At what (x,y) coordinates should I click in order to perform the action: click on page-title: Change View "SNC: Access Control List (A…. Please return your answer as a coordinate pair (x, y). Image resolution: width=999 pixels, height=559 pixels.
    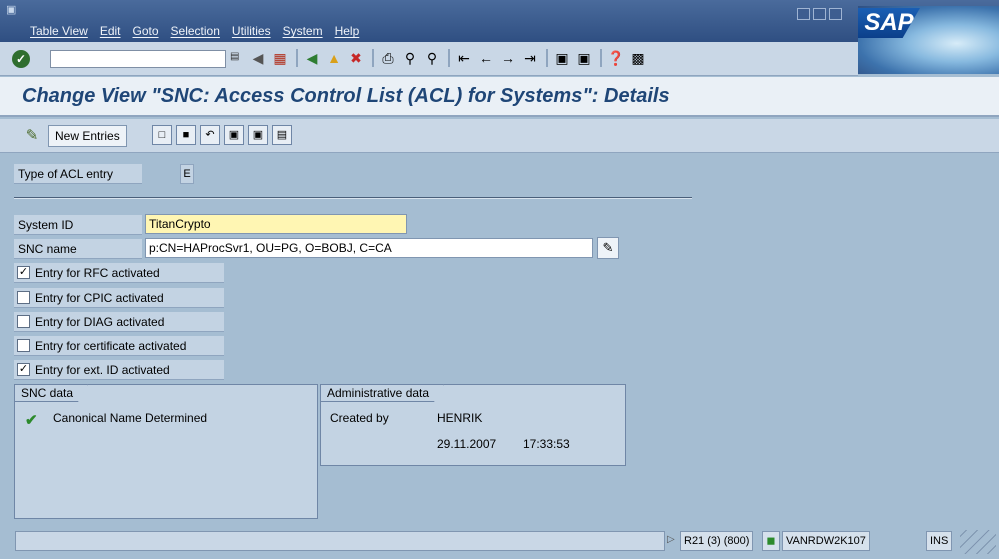
    Looking at the image, I should click on (346, 96).